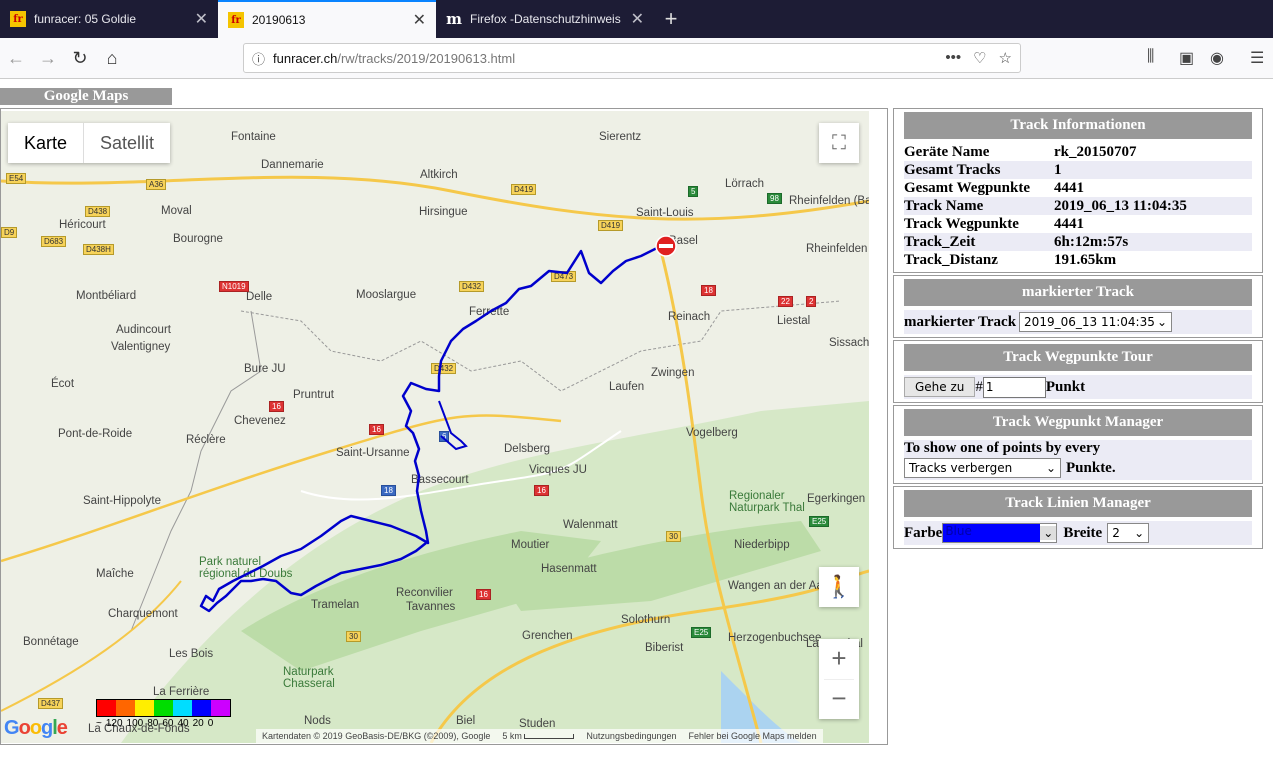 The image size is (1273, 783). What do you see at coordinates (838, 659) in the screenshot?
I see `zoom-in-button: +` at bounding box center [838, 659].